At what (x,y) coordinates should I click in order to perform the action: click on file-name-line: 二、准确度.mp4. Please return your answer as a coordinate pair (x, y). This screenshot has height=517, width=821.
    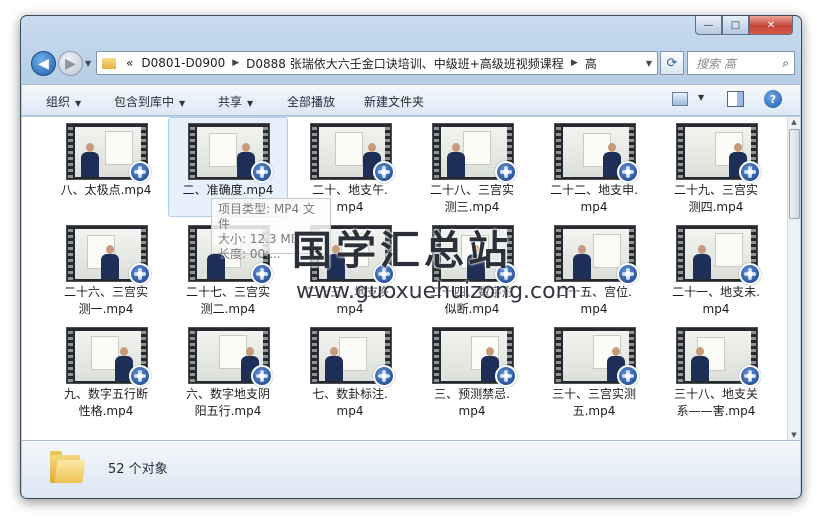
    Looking at the image, I should click on (228, 190).